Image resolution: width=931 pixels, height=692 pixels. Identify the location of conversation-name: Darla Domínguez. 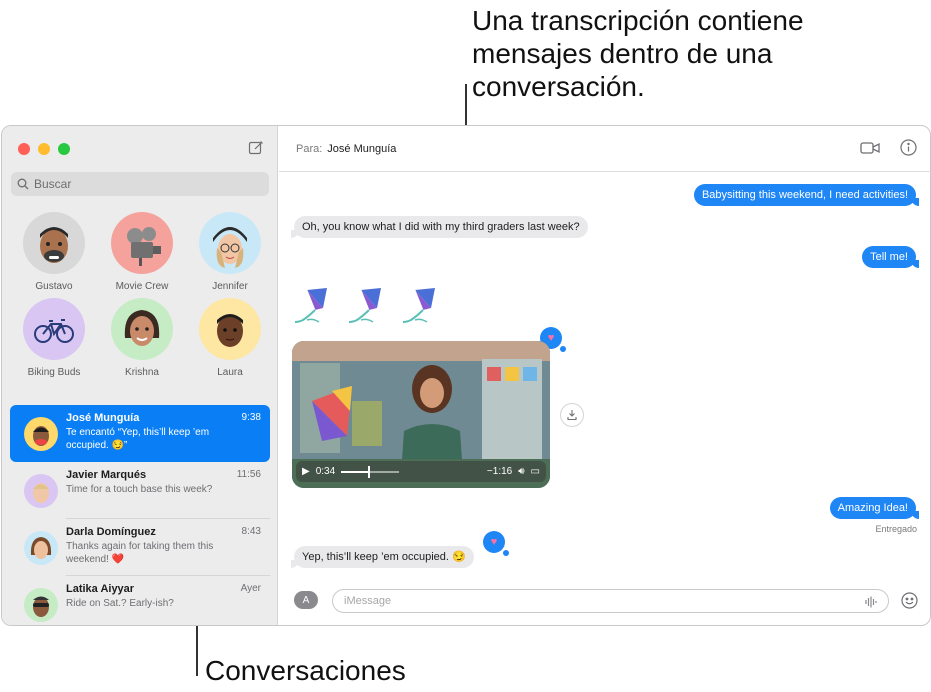
(111, 532).